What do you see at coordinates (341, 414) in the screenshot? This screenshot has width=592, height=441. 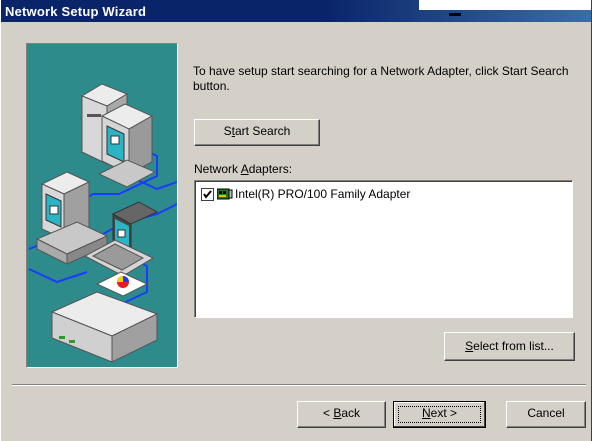 I see `back-button: < Back` at bounding box center [341, 414].